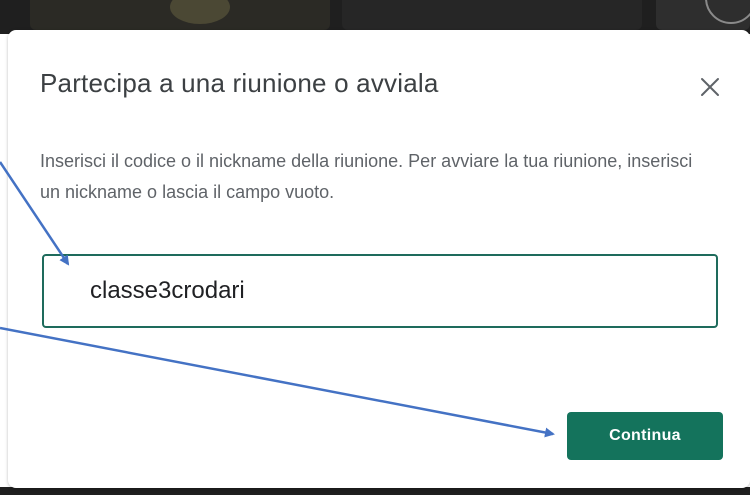  What do you see at coordinates (375, 491) in the screenshot?
I see `video-strip-bottom` at bounding box center [375, 491].